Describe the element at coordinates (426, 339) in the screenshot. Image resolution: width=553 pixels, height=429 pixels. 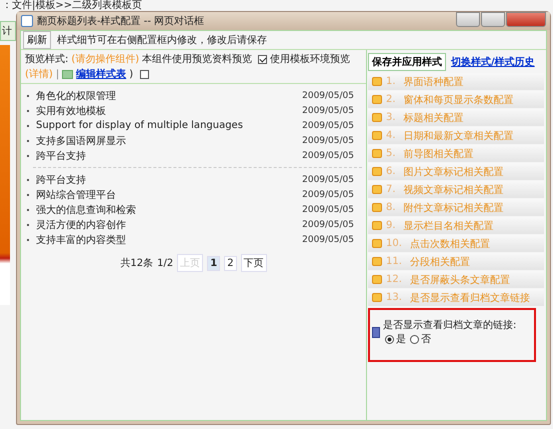
I see `option-label: 否` at that location.